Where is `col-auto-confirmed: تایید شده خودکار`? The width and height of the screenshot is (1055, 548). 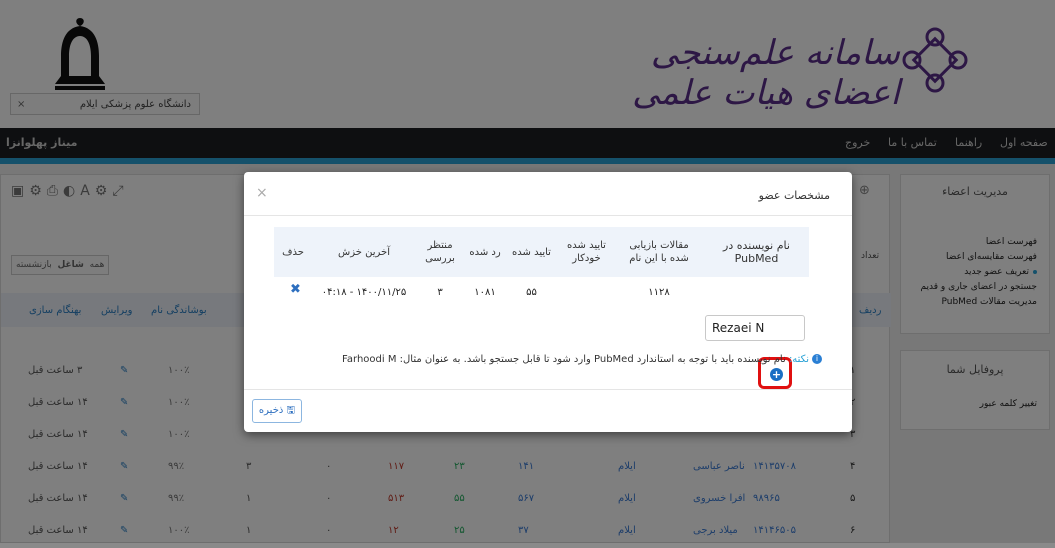
col-auto-confirmed: تایید شده خودکار is located at coordinates (586, 252).